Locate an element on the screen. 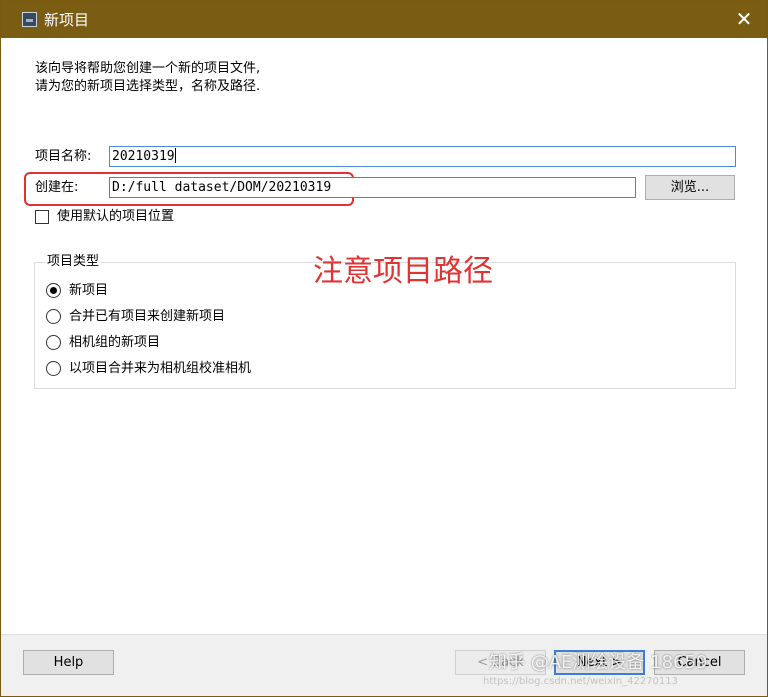  annotation-text: 注意项目路径 is located at coordinates (403, 271).